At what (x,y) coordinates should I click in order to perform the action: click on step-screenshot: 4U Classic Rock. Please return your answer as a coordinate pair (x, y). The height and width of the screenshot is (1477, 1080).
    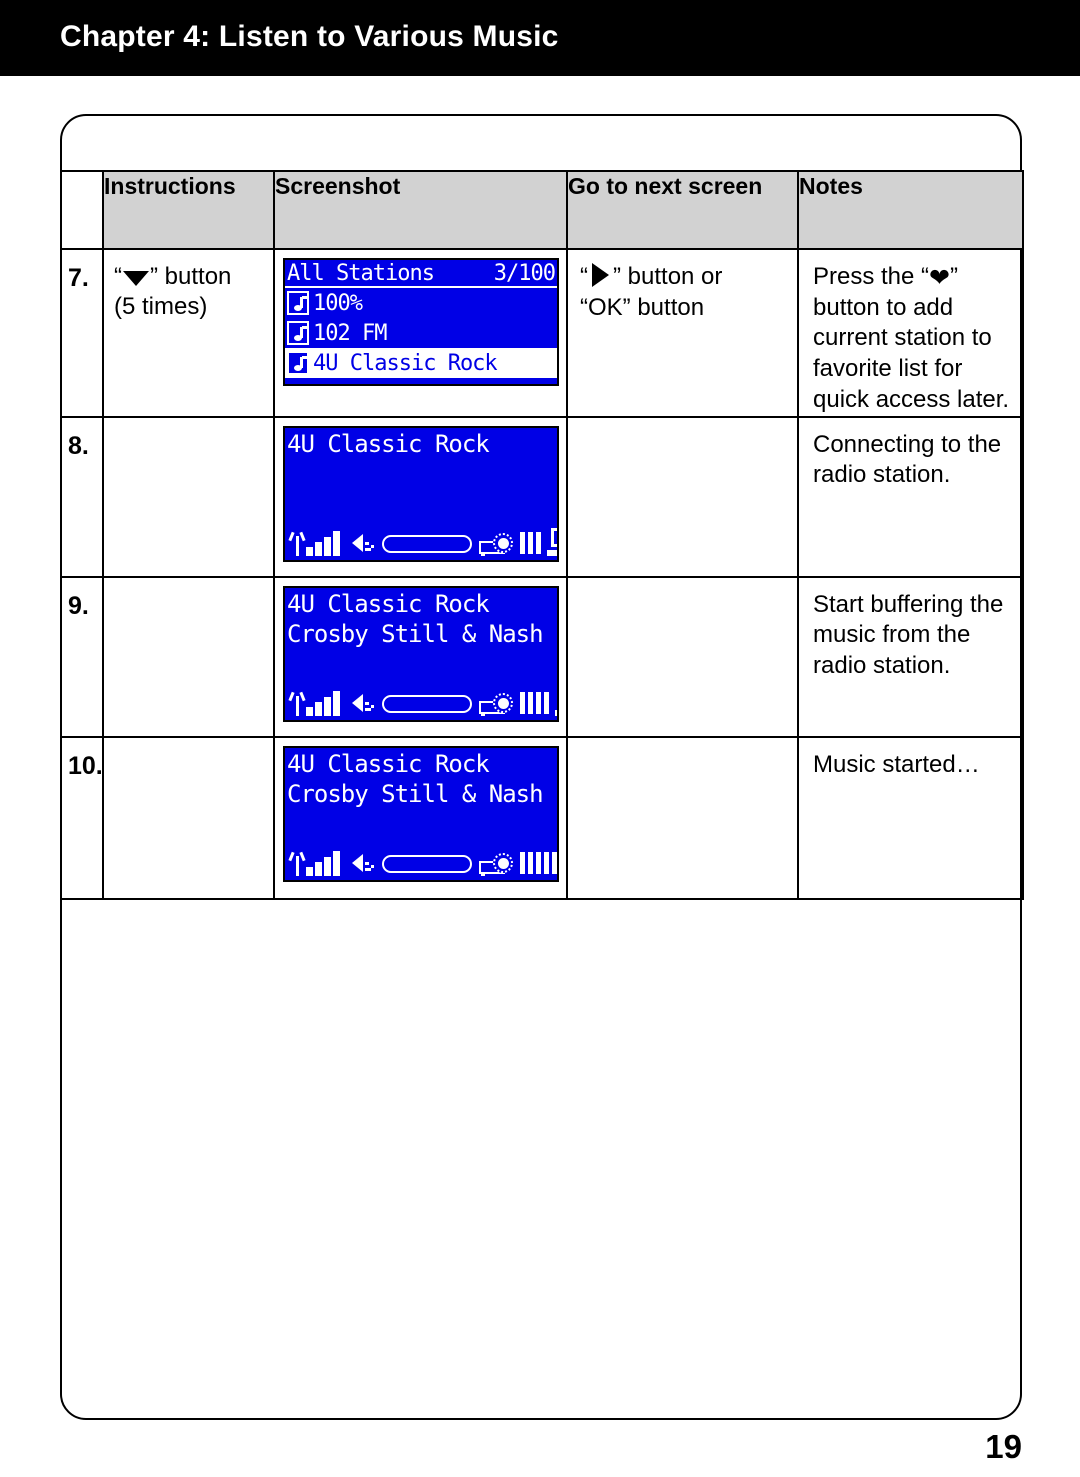
    Looking at the image, I should click on (420, 496).